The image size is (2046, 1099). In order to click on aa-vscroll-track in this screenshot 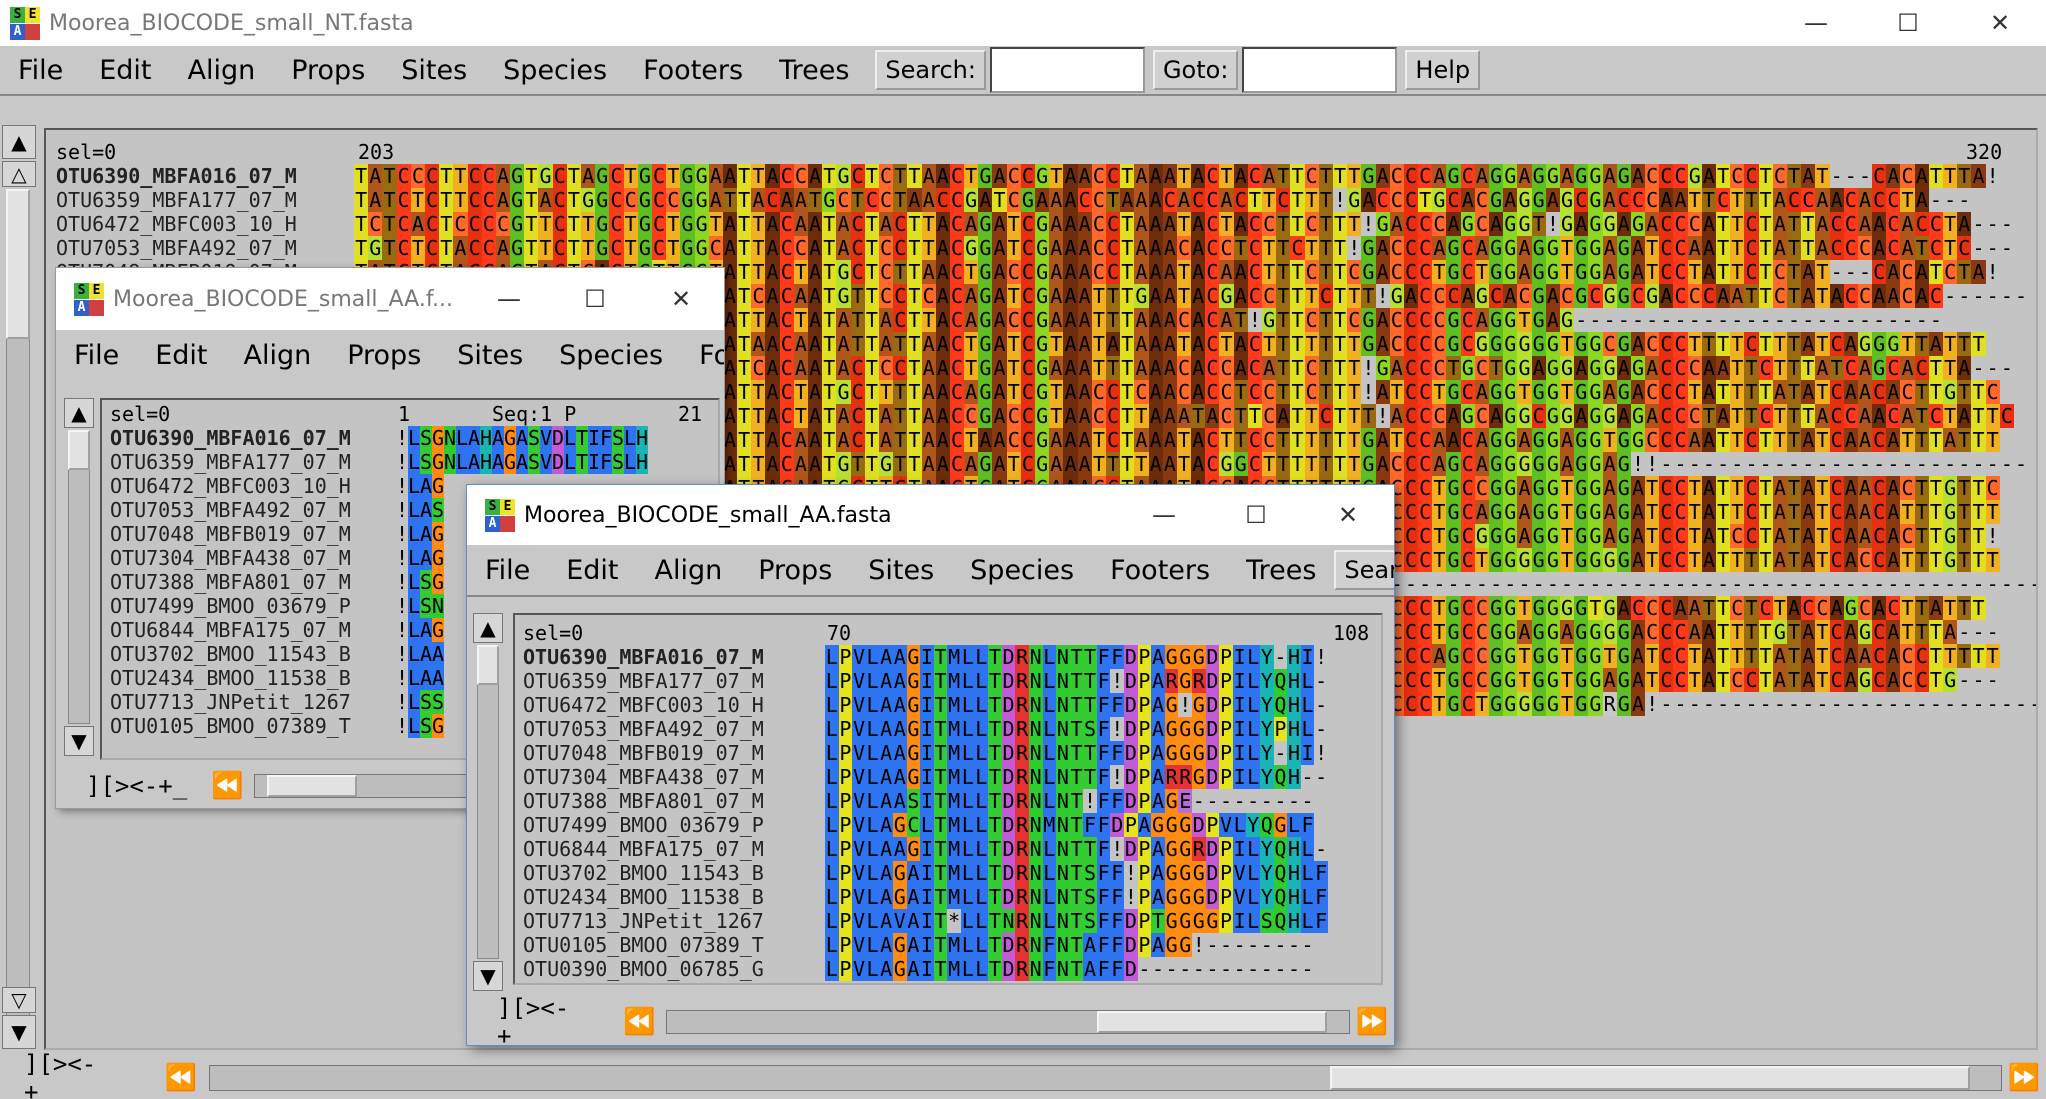, I will do `click(488, 802)`.